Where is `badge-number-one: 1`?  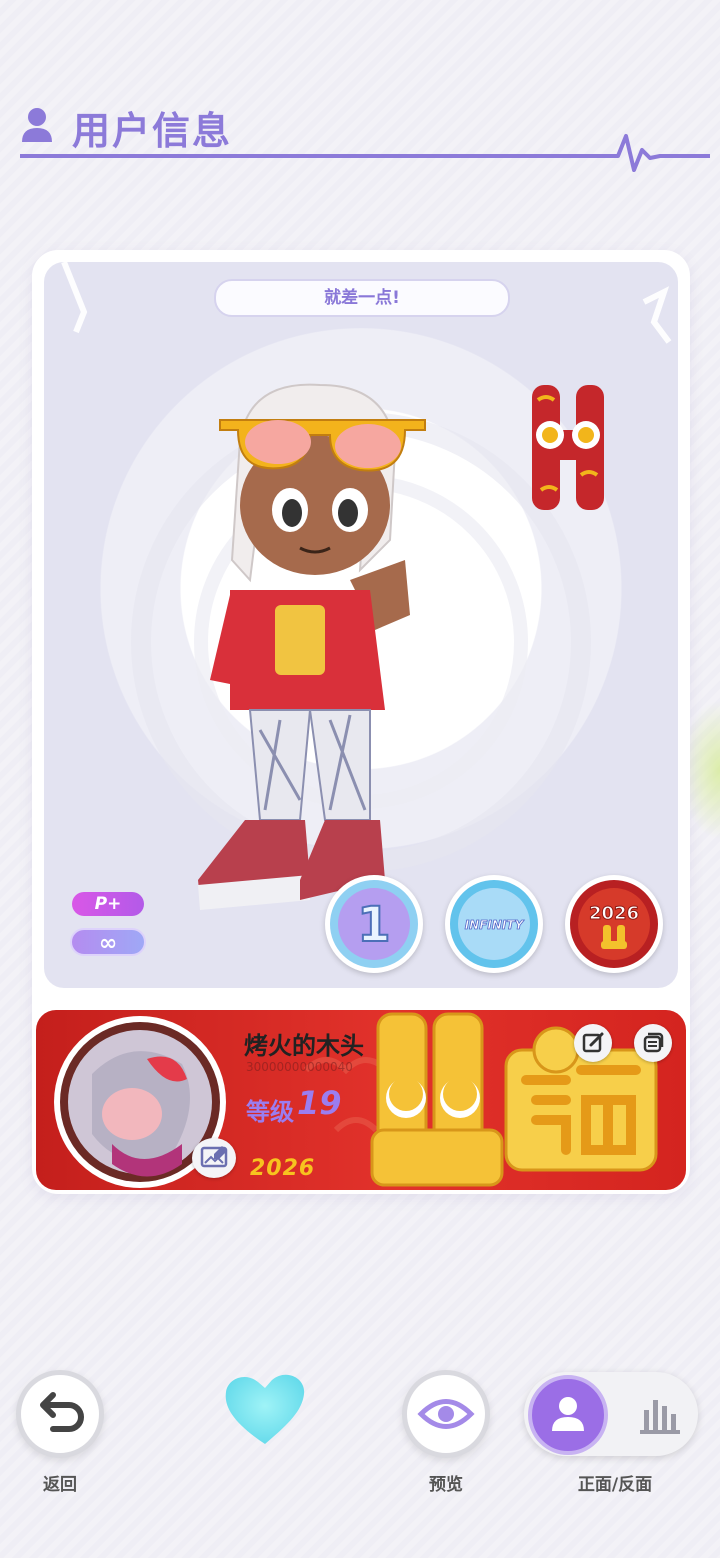 badge-number-one: 1 is located at coordinates (374, 924).